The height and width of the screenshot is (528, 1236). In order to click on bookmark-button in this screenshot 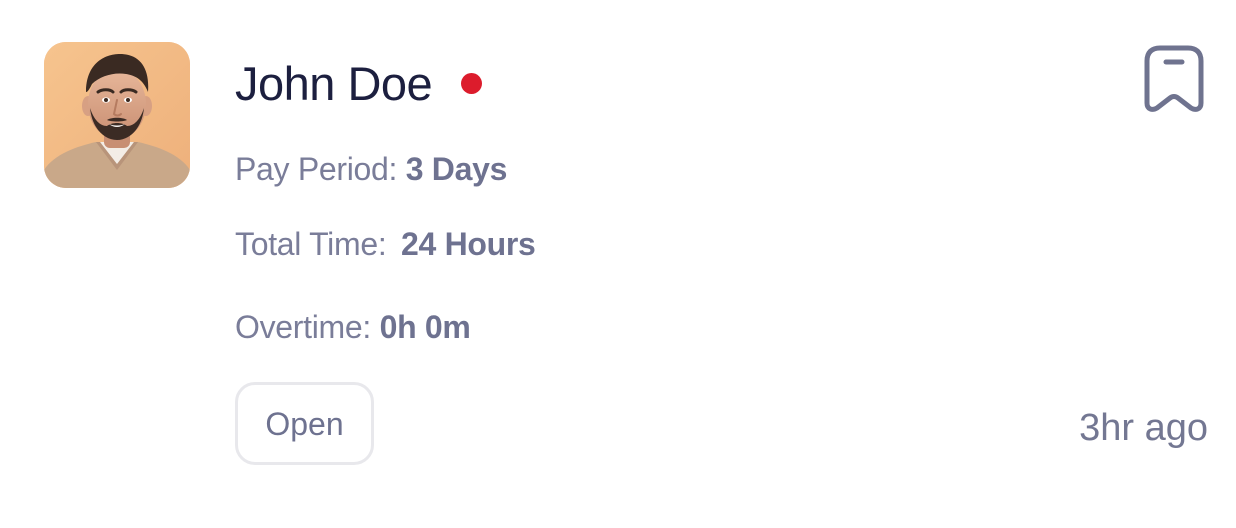, I will do `click(1174, 80)`.